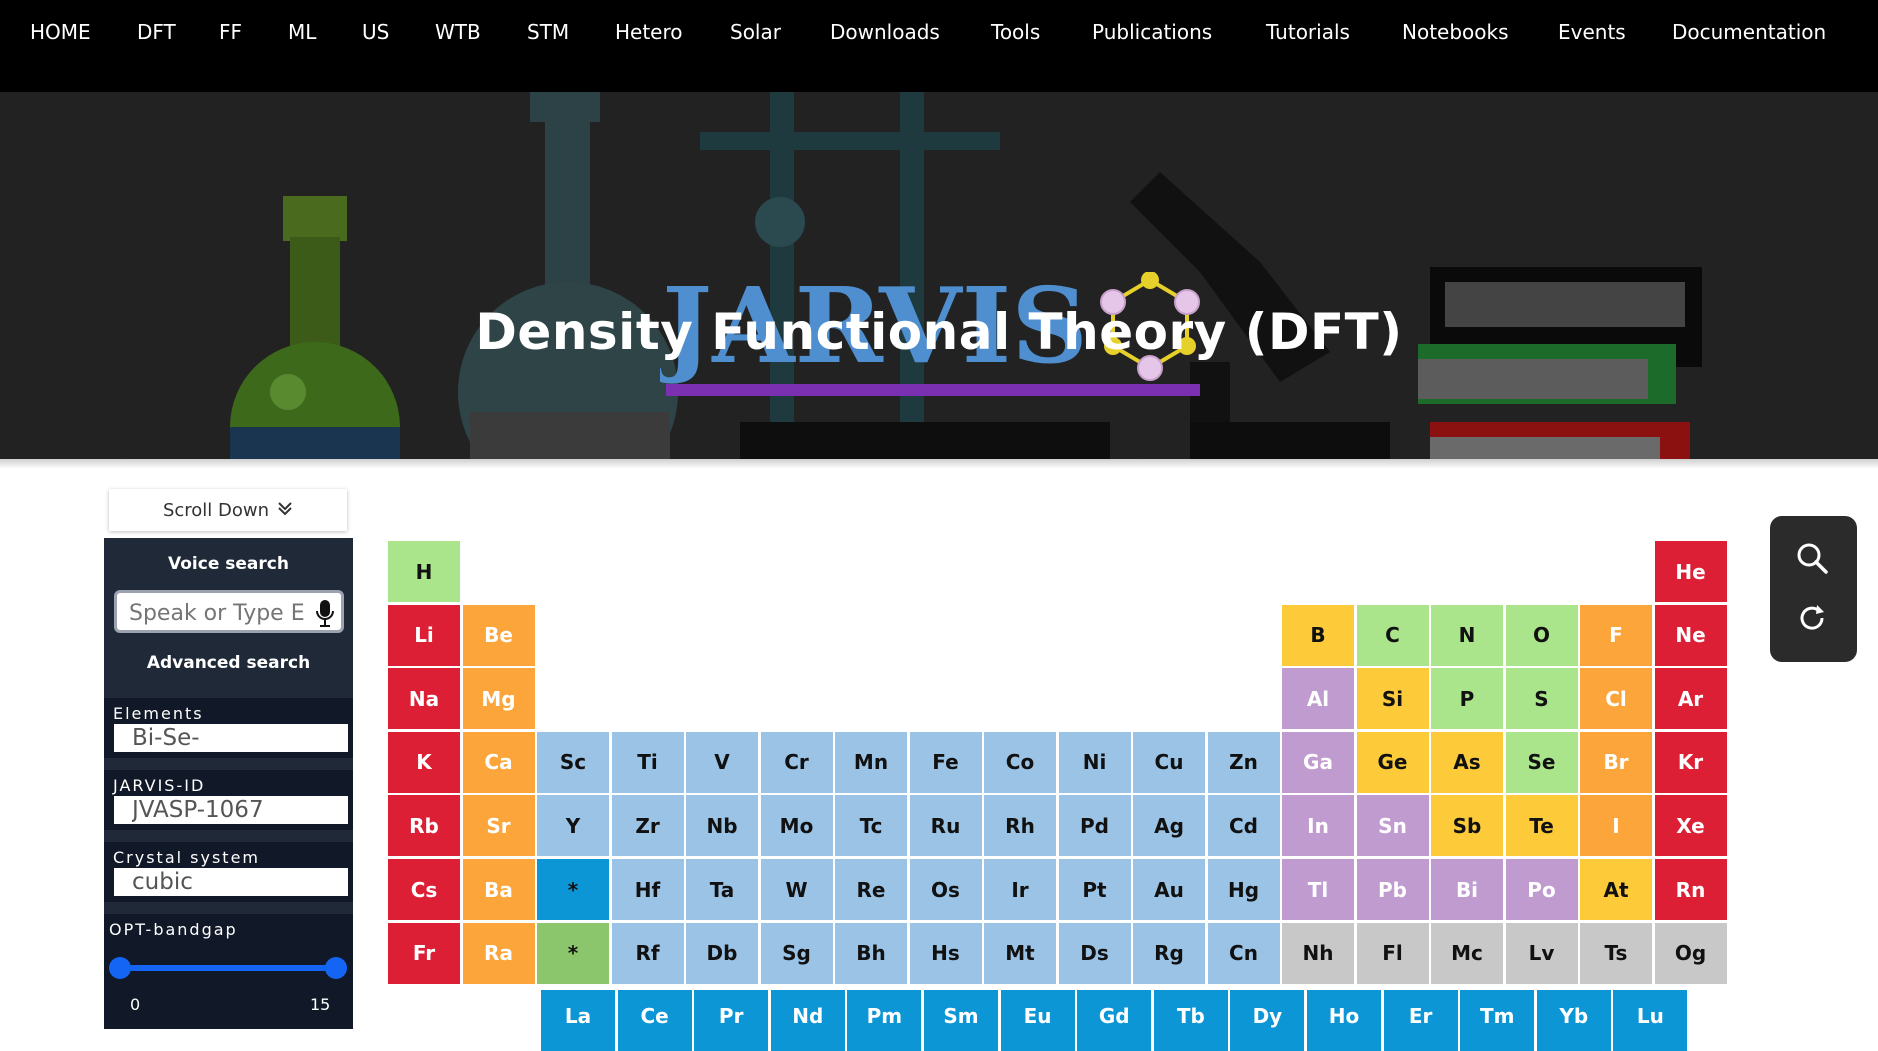 This screenshot has height=1051, width=1878. What do you see at coordinates (1094, 889) in the screenshot?
I see `element-pt: Pt` at bounding box center [1094, 889].